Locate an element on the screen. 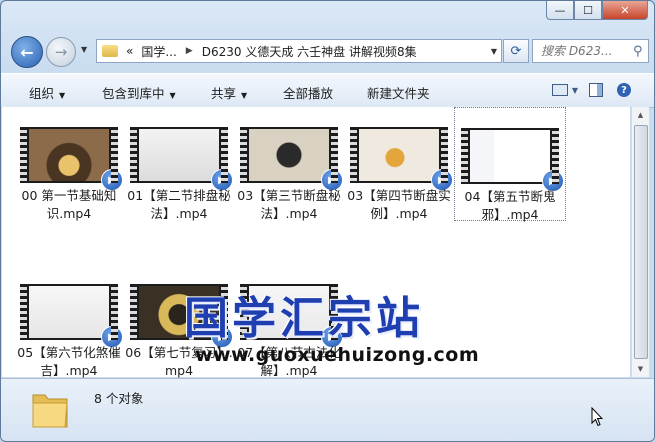 The width and height of the screenshot is (655, 442). share-label: 共享 is located at coordinates (224, 93).